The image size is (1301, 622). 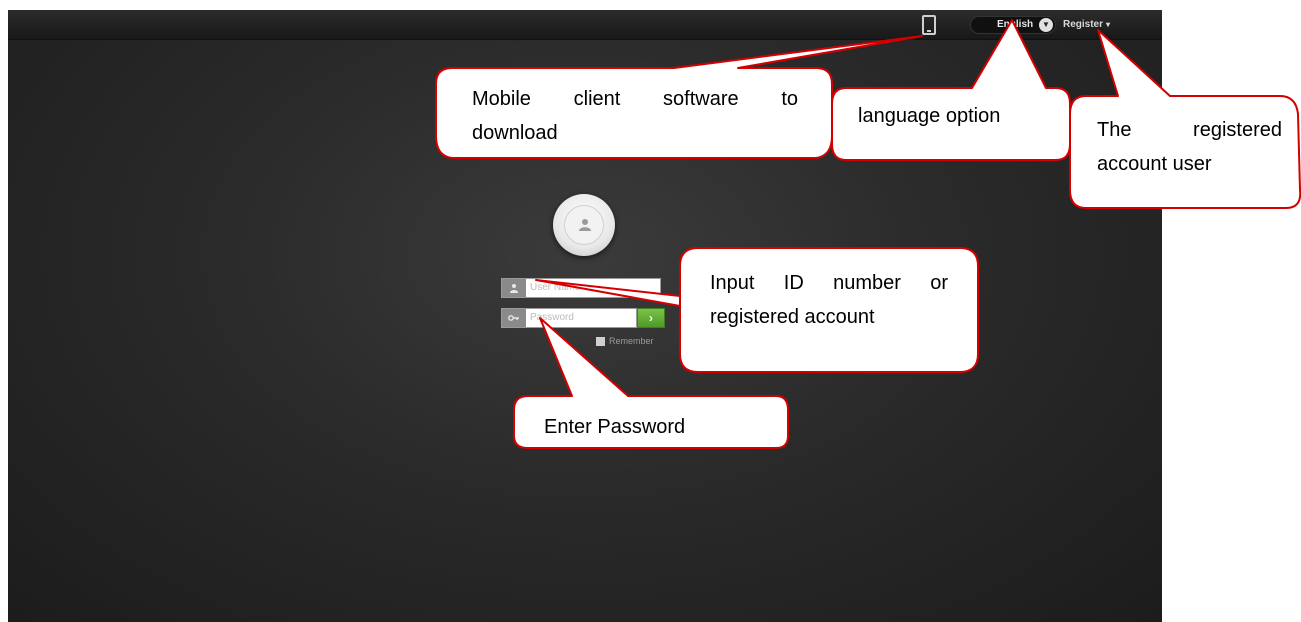 I want to click on input-callout-text: Input ID number or registered account, so click(x=829, y=300).